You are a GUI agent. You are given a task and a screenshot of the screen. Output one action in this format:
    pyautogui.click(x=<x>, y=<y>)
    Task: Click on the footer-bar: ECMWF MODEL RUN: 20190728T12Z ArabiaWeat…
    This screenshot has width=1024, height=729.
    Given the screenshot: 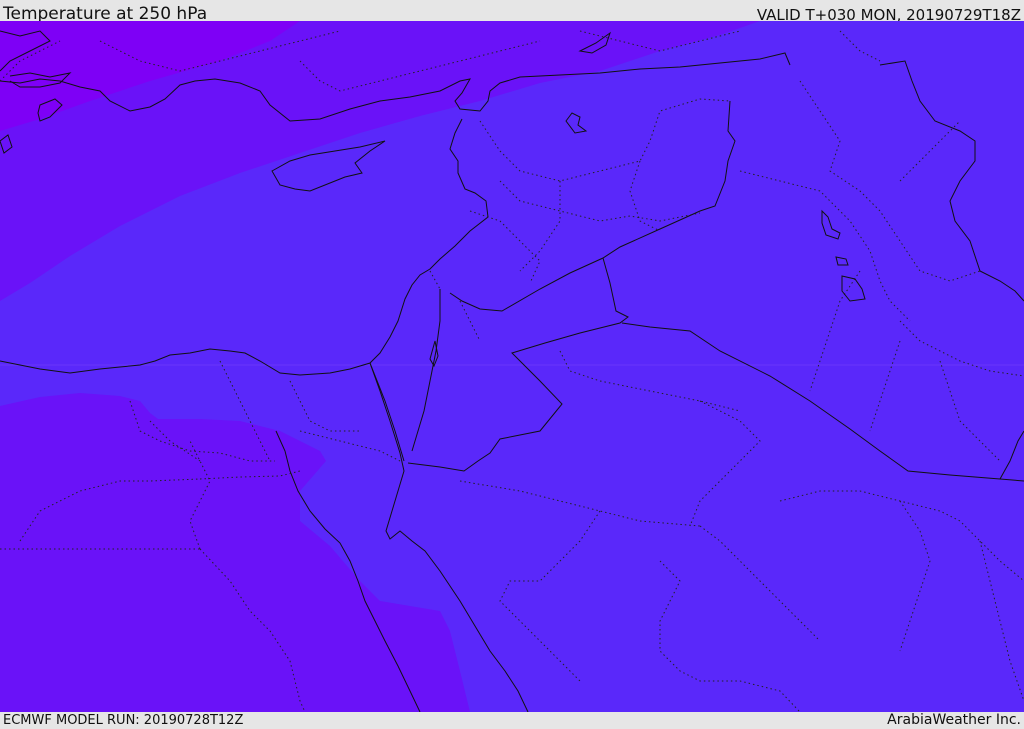 What is the action you would take?
    pyautogui.click(x=512, y=720)
    